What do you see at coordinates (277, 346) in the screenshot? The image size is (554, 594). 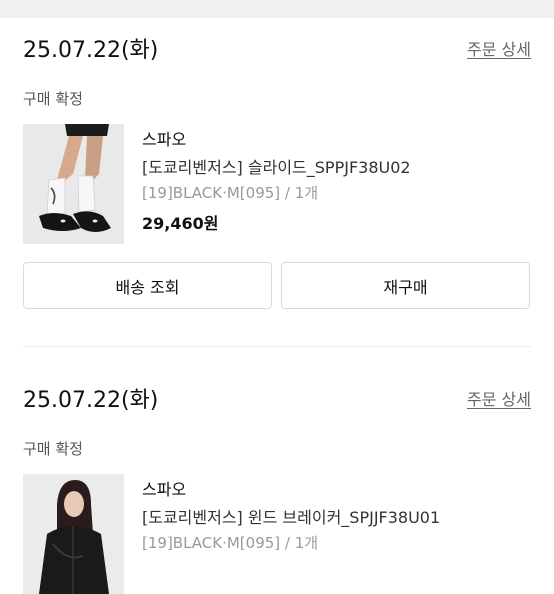 I see `order-divider` at bounding box center [277, 346].